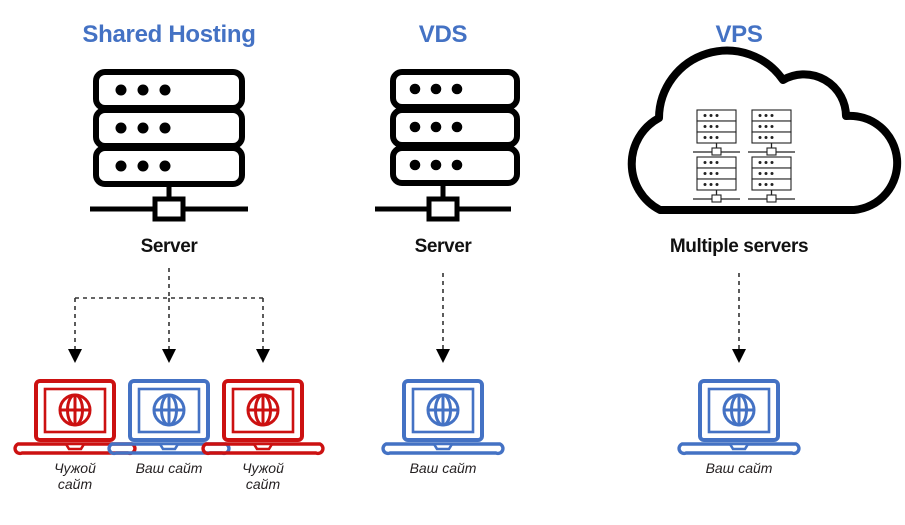  I want to click on site-laptop-yours-vps: Ваш сайт, so click(739, 427).